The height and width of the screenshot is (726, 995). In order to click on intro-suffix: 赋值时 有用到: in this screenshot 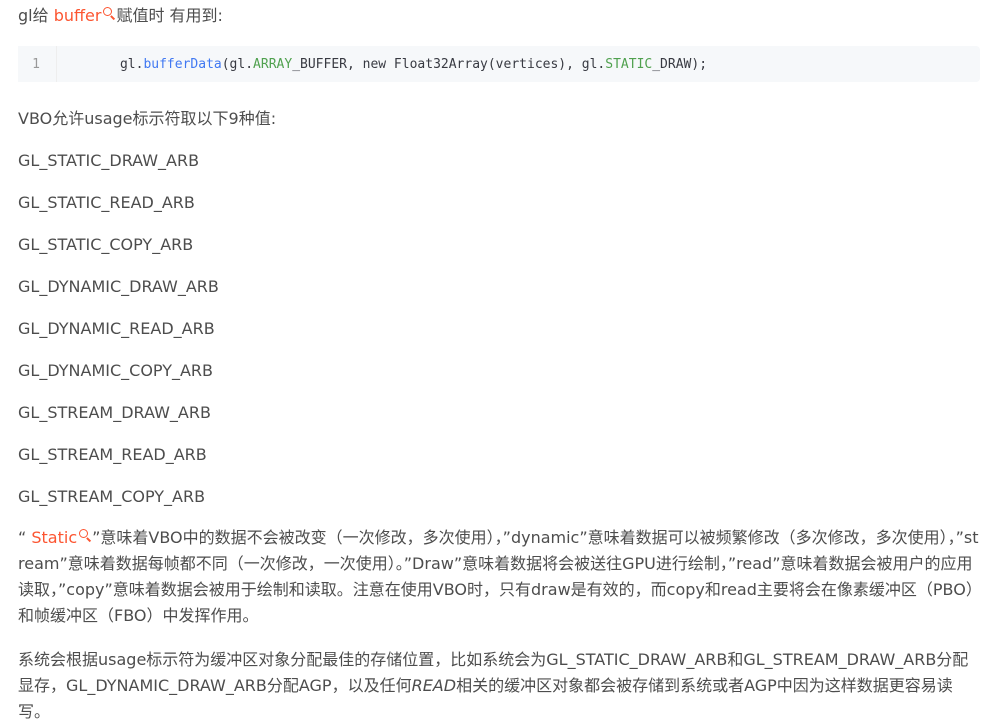, I will do `click(169, 15)`.